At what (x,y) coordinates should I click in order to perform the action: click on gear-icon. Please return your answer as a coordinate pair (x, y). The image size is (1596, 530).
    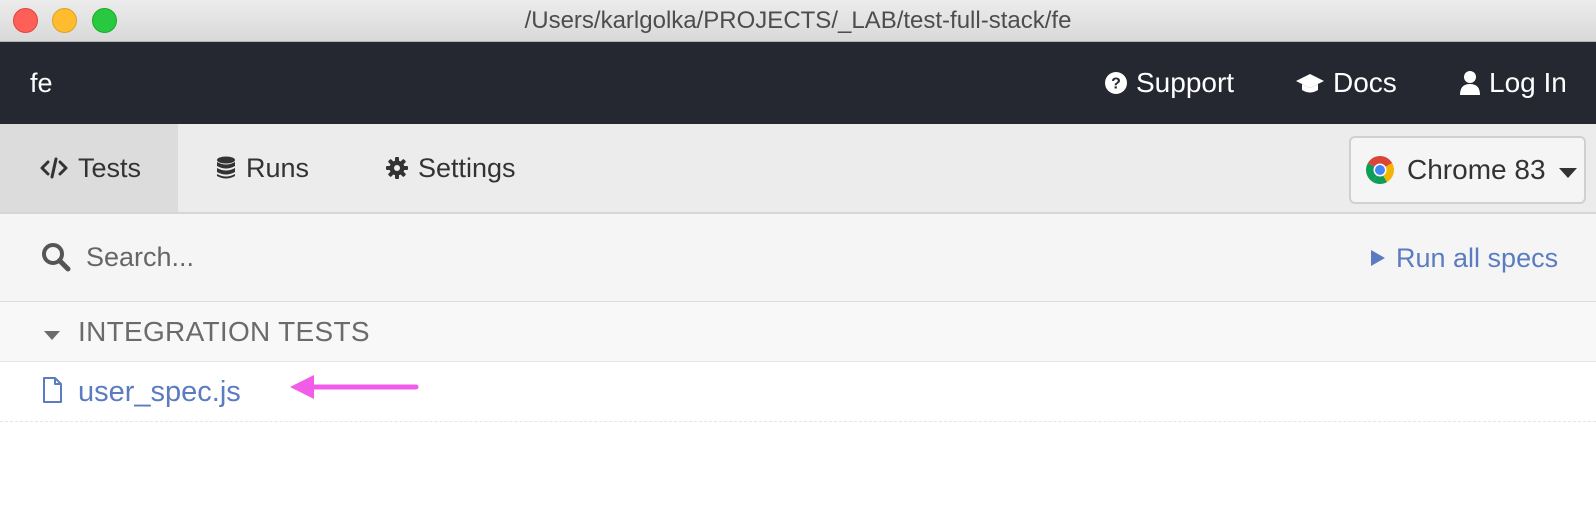
    Looking at the image, I should click on (397, 168).